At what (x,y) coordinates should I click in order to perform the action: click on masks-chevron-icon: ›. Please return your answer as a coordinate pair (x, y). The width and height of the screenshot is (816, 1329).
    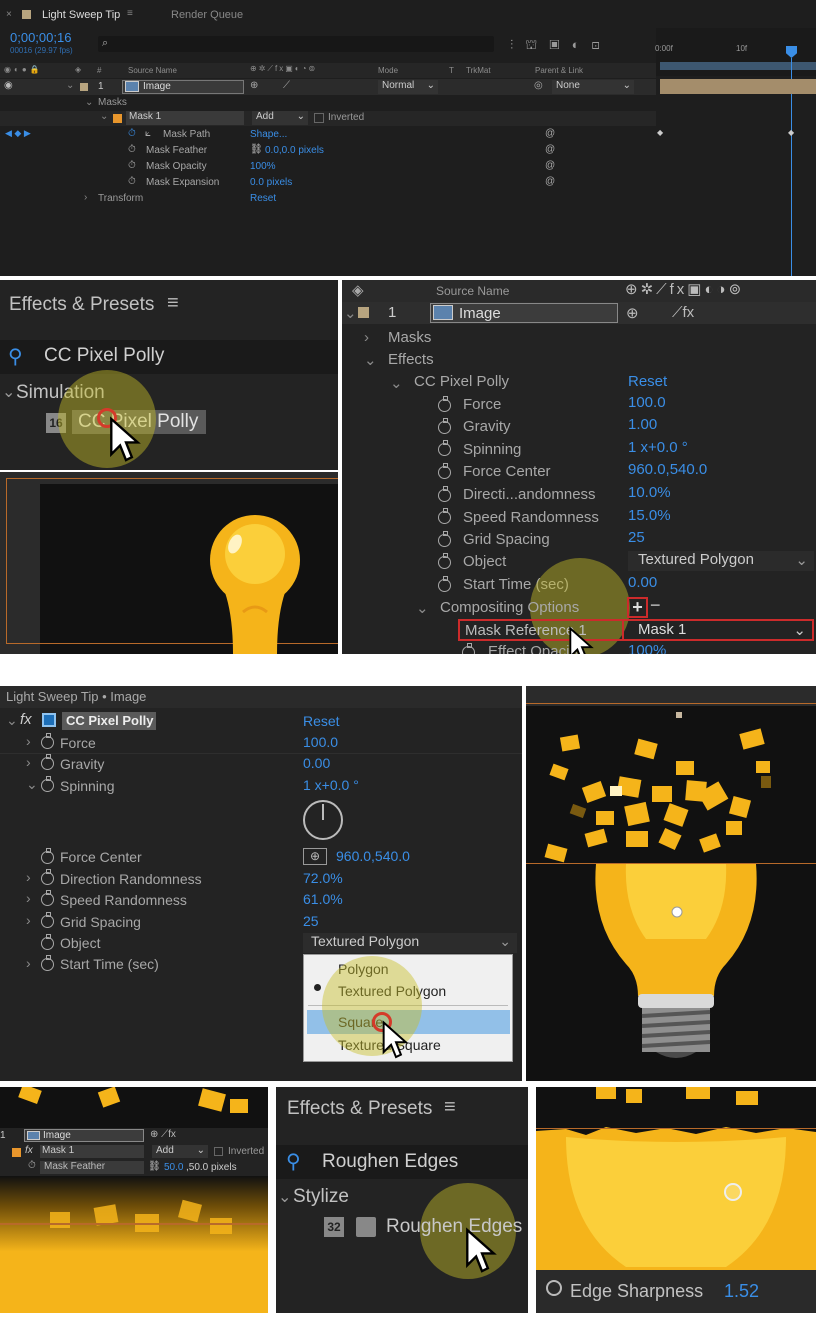
    Looking at the image, I should click on (366, 337).